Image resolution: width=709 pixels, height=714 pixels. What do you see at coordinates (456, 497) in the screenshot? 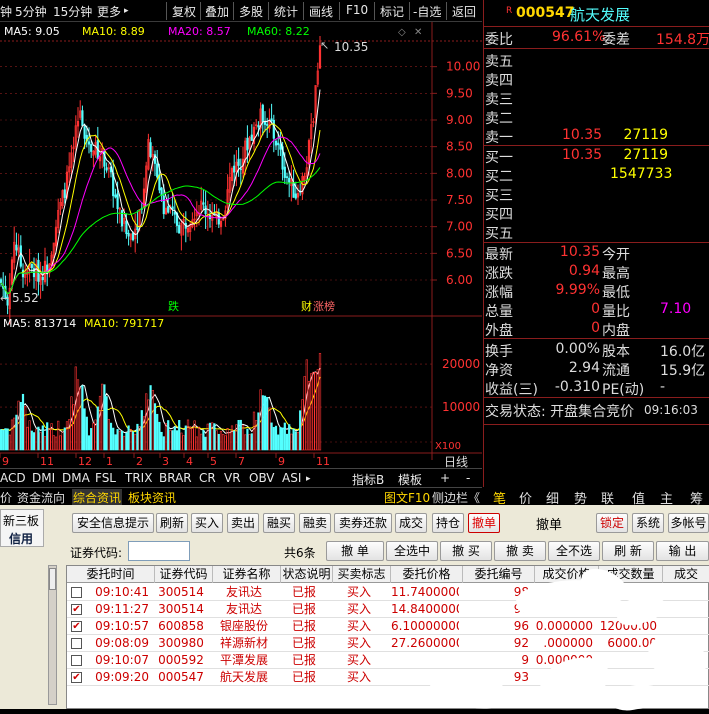
I see `sidebar-toggle: 侧边栏《` at bounding box center [456, 497].